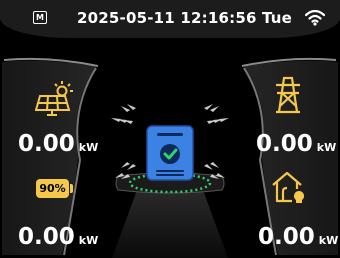 The height and width of the screenshot is (258, 340). I want to click on battery-percent: 90%, so click(52, 188).